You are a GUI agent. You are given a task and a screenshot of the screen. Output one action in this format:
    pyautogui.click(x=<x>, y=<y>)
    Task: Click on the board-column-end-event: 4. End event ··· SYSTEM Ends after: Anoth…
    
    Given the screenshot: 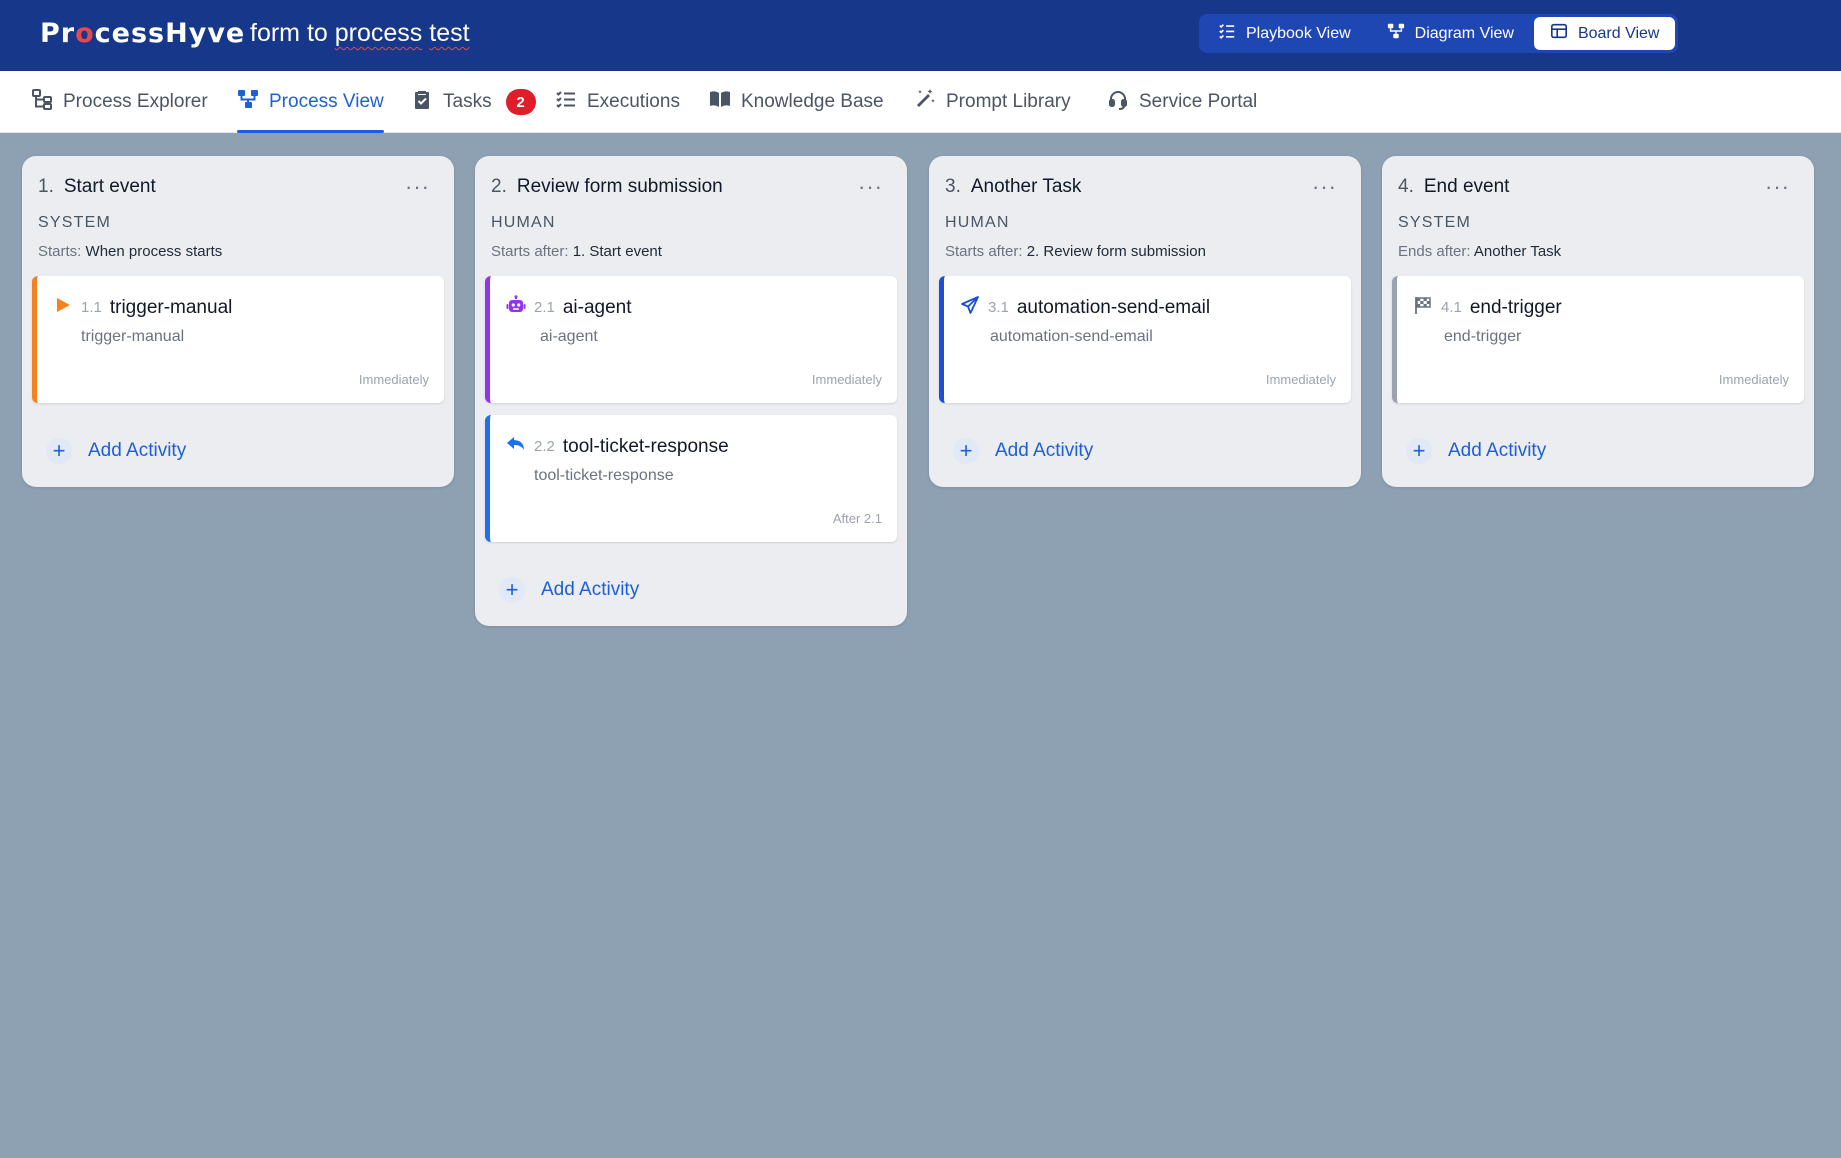 What is the action you would take?
    pyautogui.click(x=1598, y=321)
    